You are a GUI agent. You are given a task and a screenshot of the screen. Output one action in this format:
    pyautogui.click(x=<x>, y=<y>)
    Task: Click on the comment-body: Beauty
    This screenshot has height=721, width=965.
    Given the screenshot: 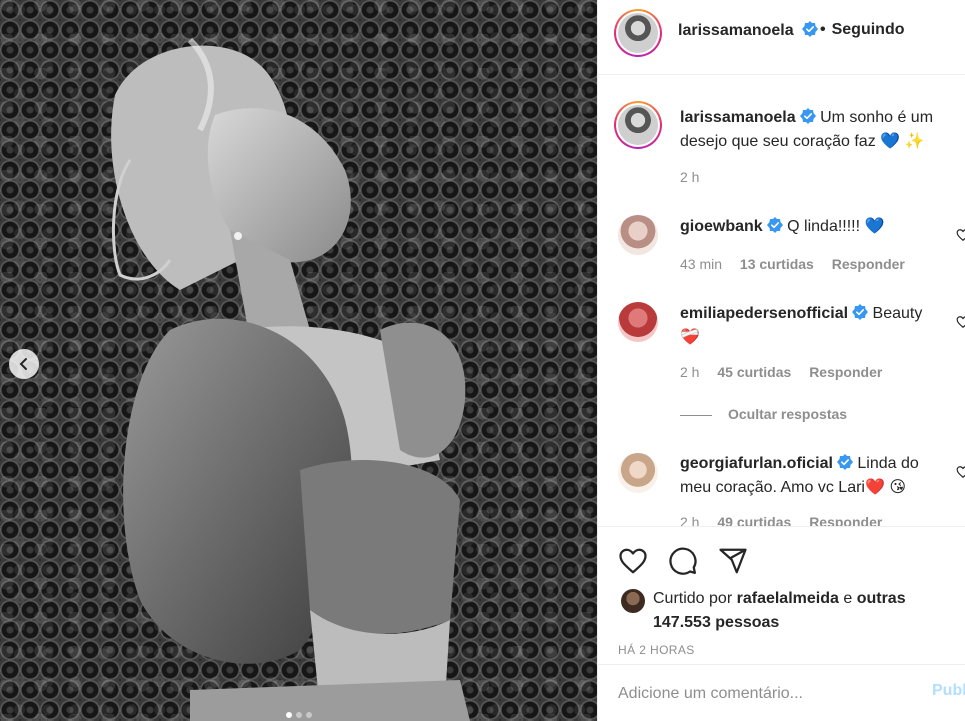 What is the action you would take?
    pyautogui.click(x=897, y=313)
    